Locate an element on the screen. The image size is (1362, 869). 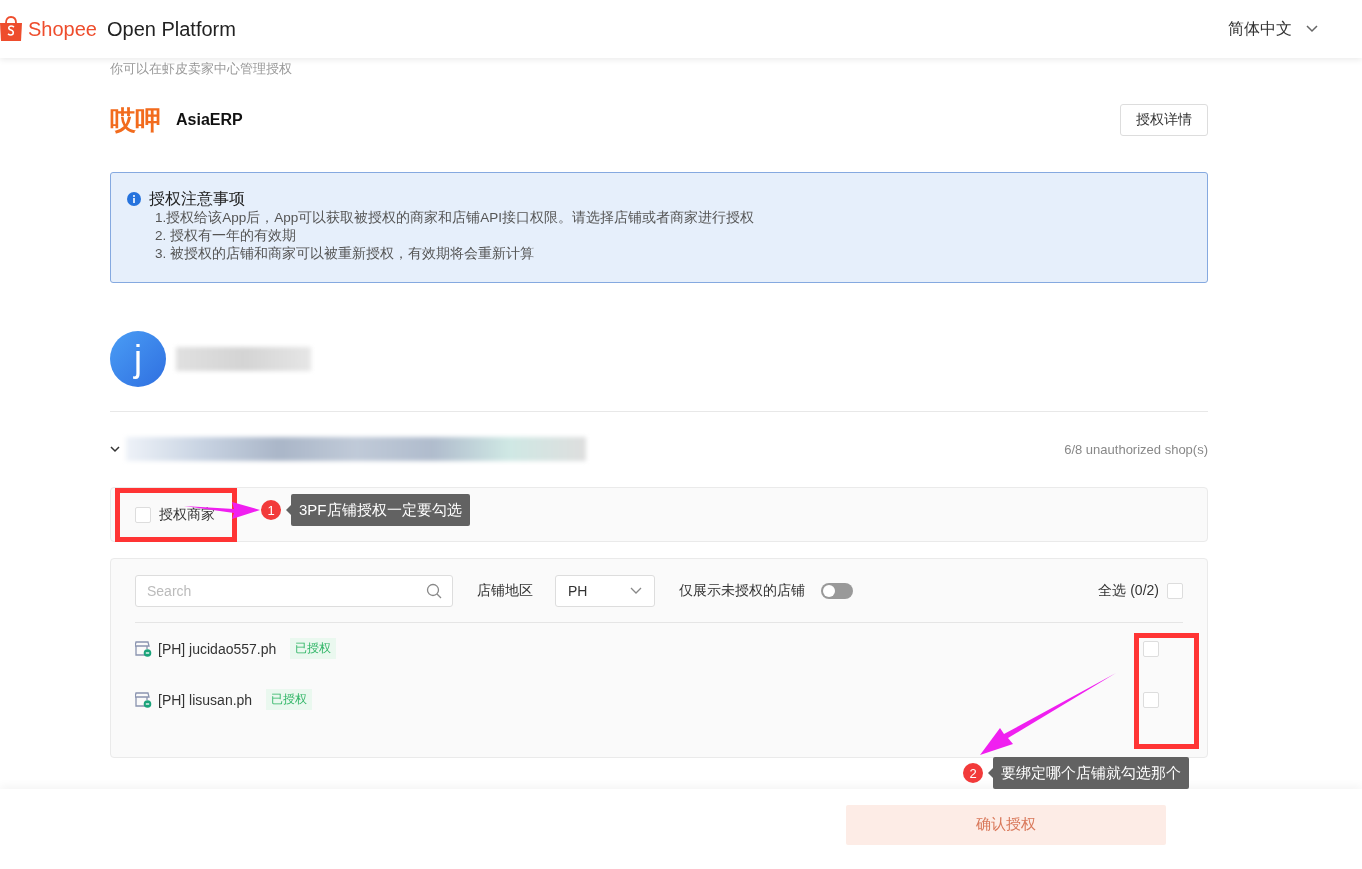
details-button: 授权详情 is located at coordinates (1164, 120).